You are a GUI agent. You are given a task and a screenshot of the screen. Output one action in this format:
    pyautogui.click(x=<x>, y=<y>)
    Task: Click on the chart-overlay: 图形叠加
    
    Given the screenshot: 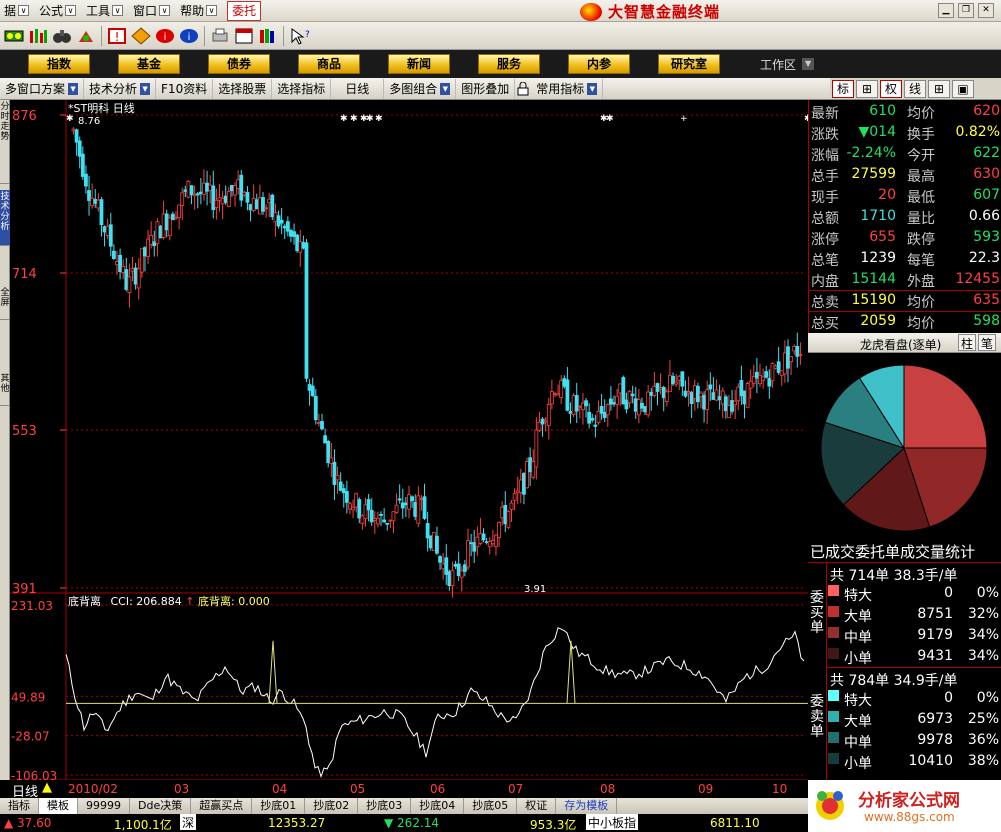 What is the action you would take?
    pyautogui.click(x=486, y=88)
    